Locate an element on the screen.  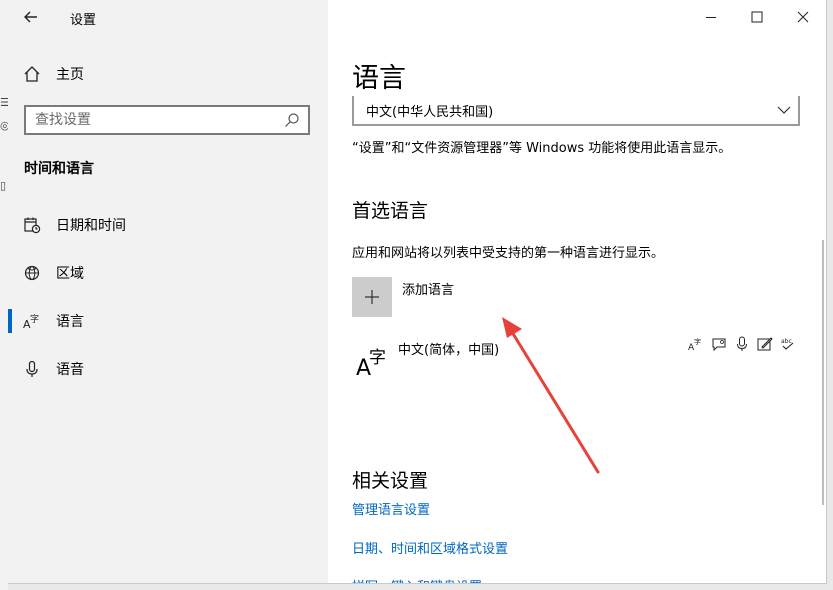
nav-home-label: 主页 is located at coordinates (70, 75).